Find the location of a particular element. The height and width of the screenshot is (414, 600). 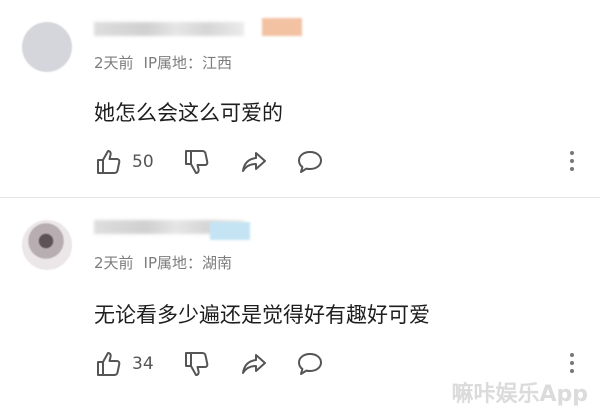

like-count: 50 is located at coordinates (143, 162).